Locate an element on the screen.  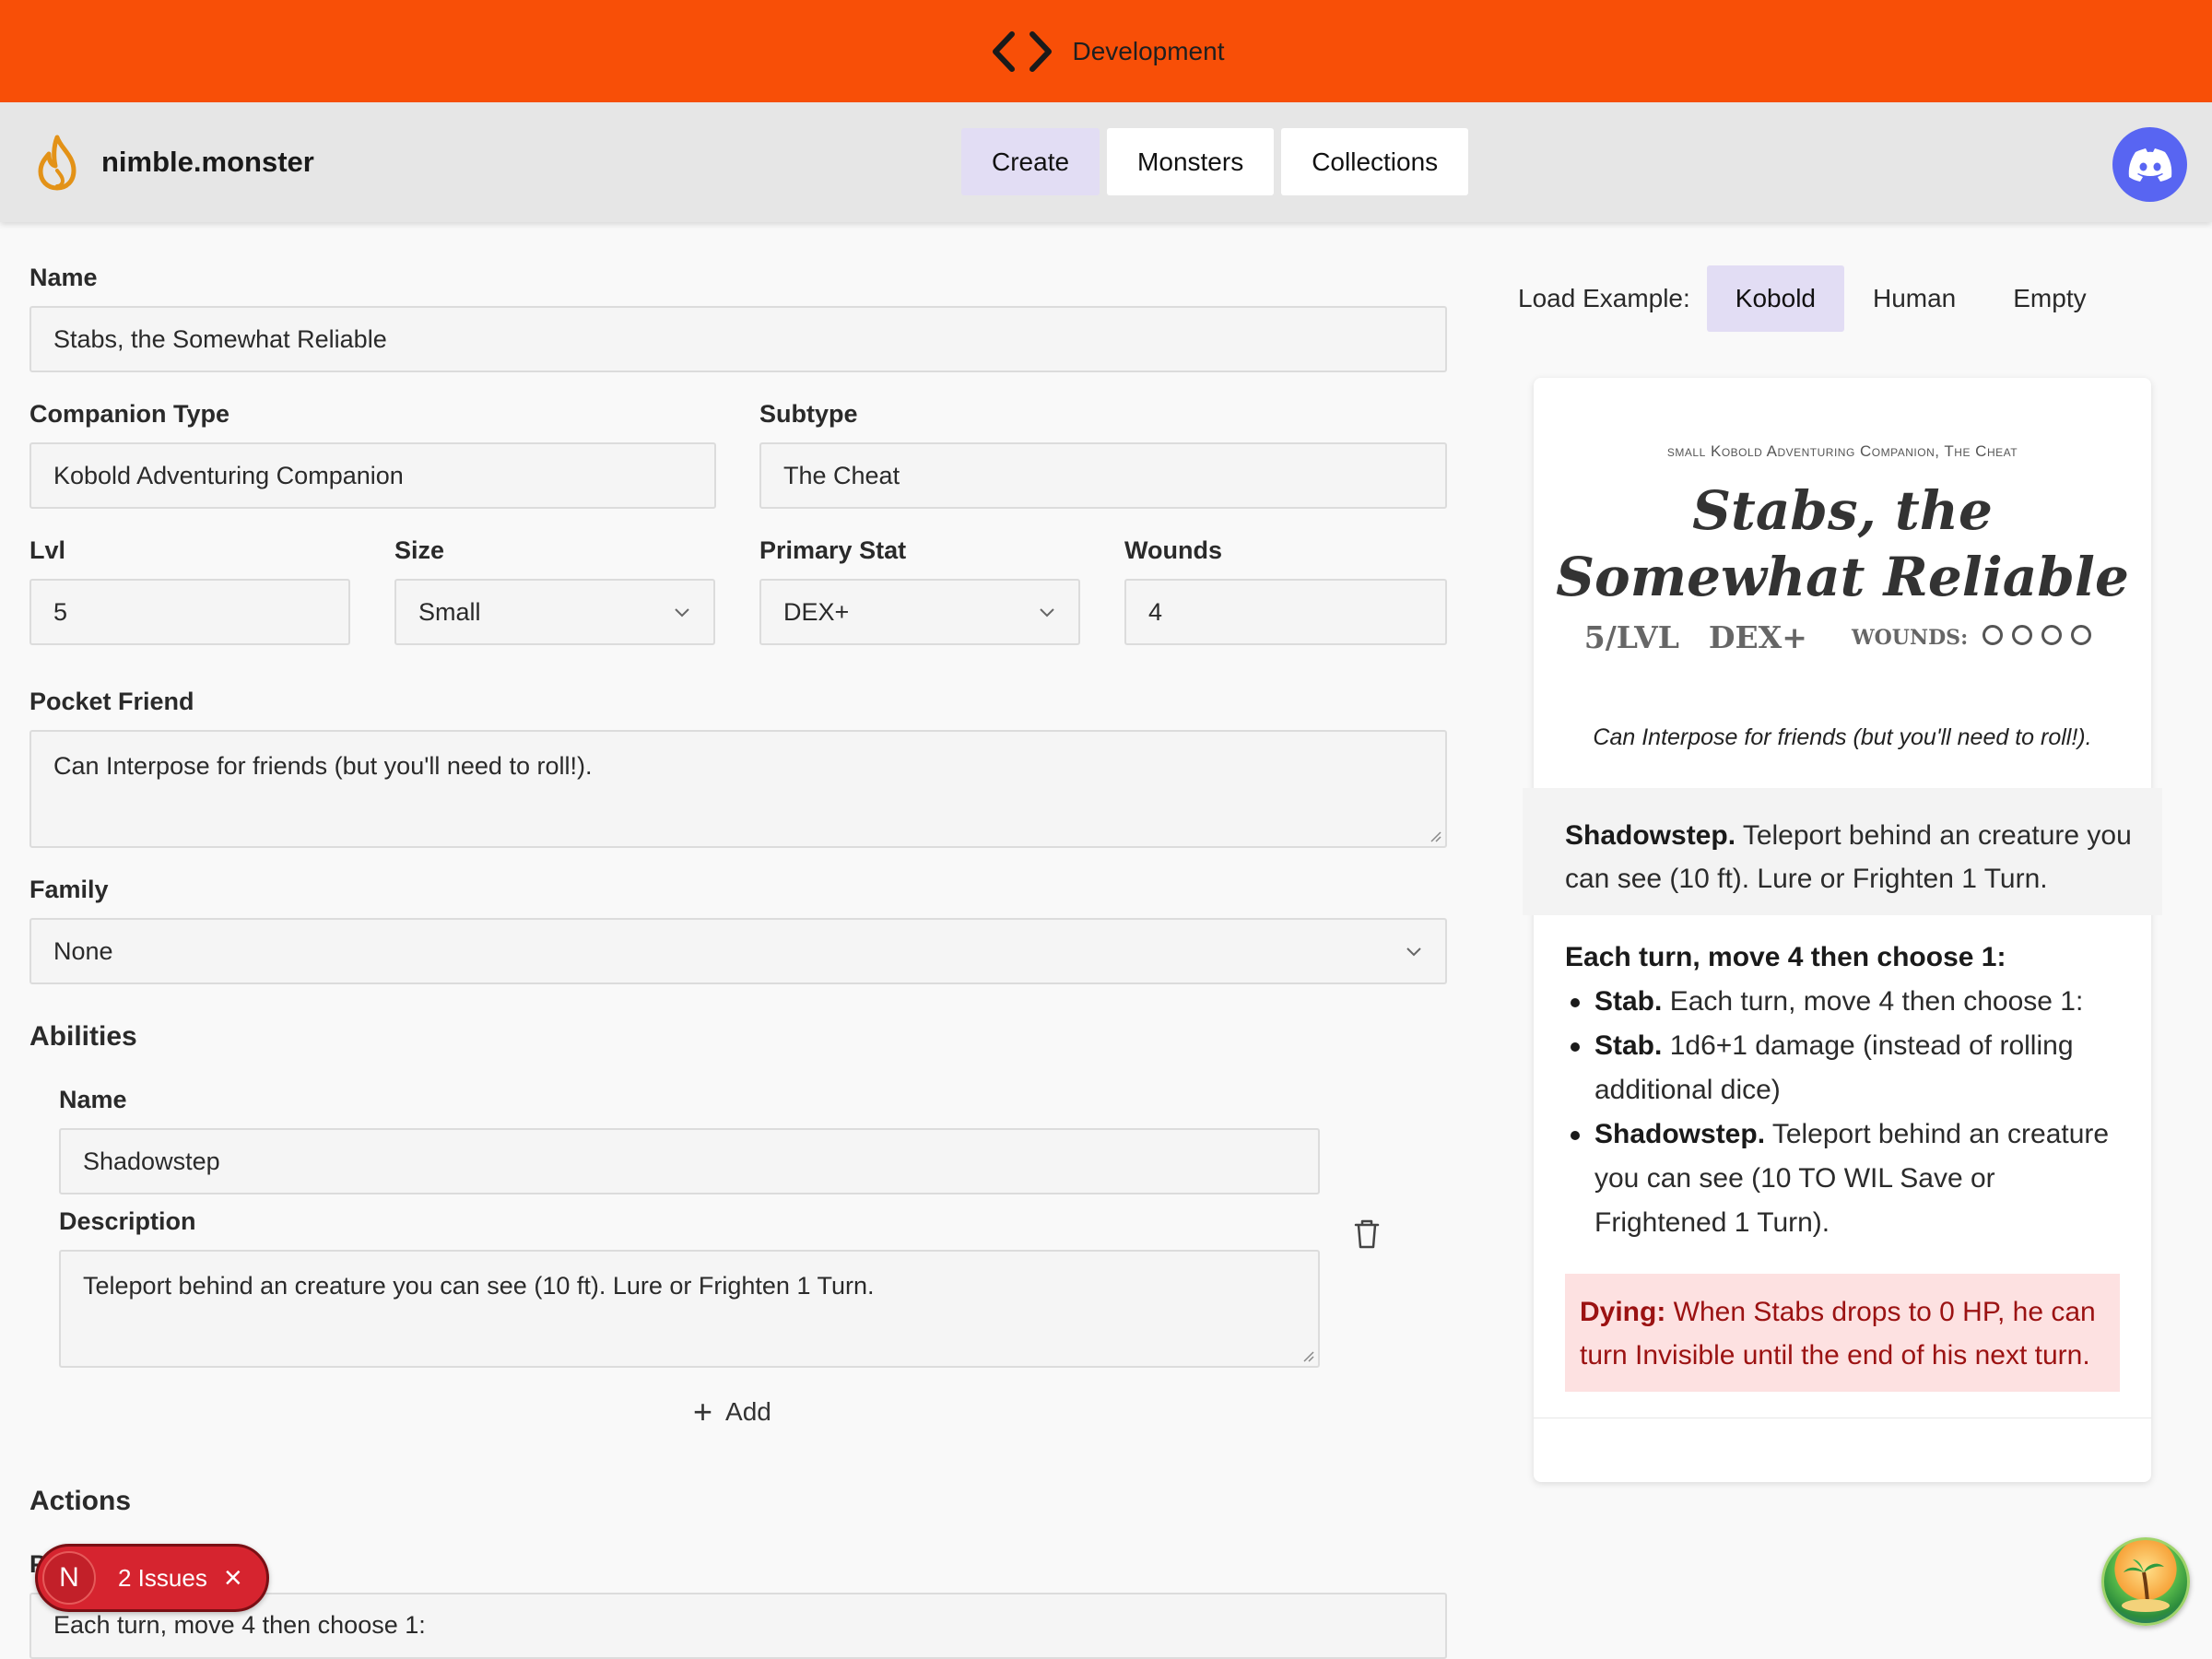
palm-tree-icon is located at coordinates (2146, 1585).